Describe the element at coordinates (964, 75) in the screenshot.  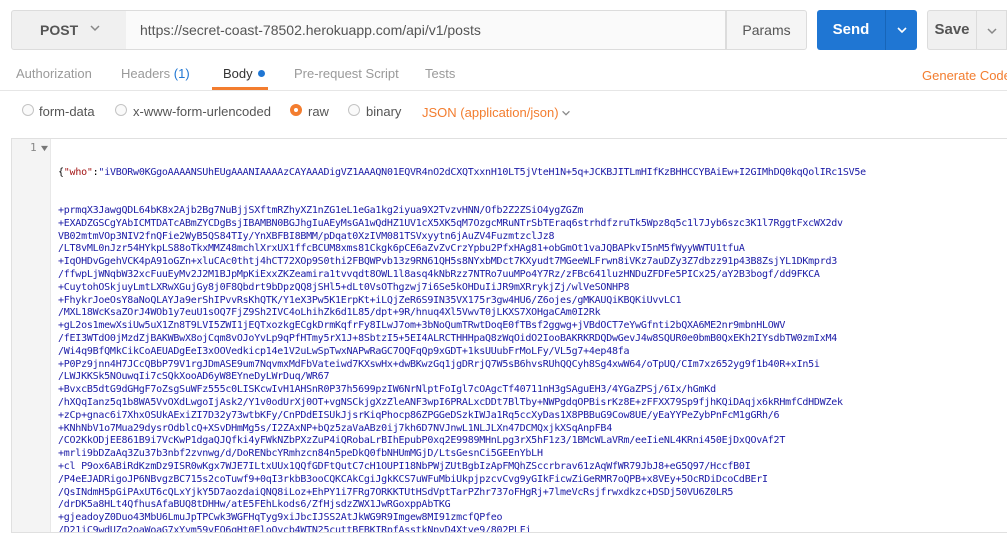
I see `generate-code-link: Generate Code` at that location.